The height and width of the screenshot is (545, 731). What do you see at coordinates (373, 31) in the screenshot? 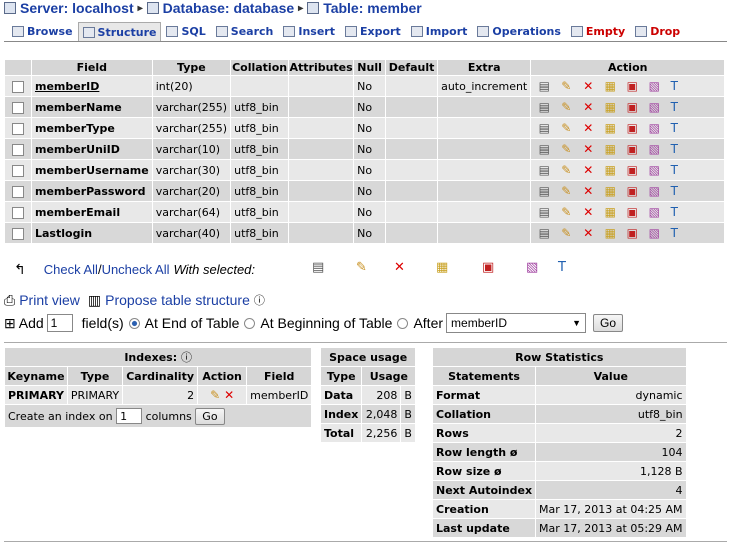
I see `tab-export: Export` at bounding box center [373, 31].